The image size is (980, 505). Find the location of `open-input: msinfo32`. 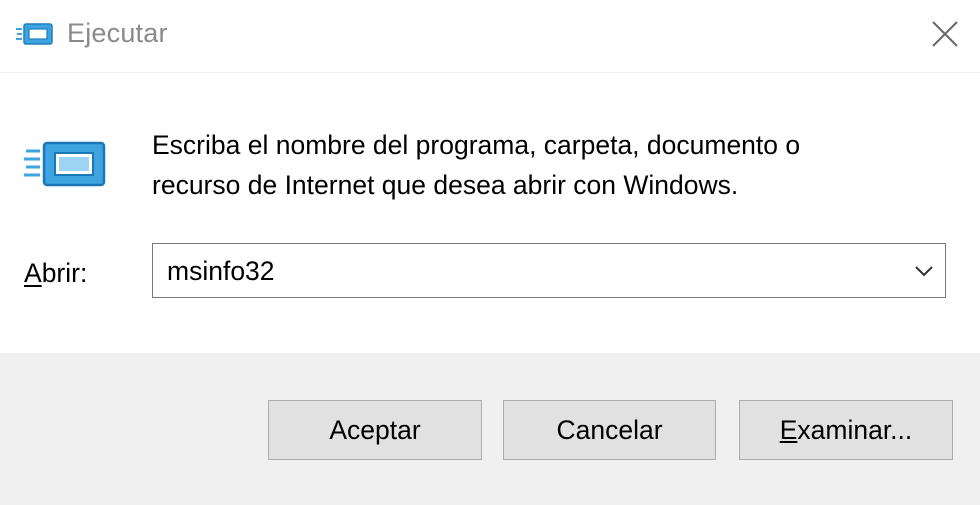

open-input: msinfo32 is located at coordinates (221, 271).